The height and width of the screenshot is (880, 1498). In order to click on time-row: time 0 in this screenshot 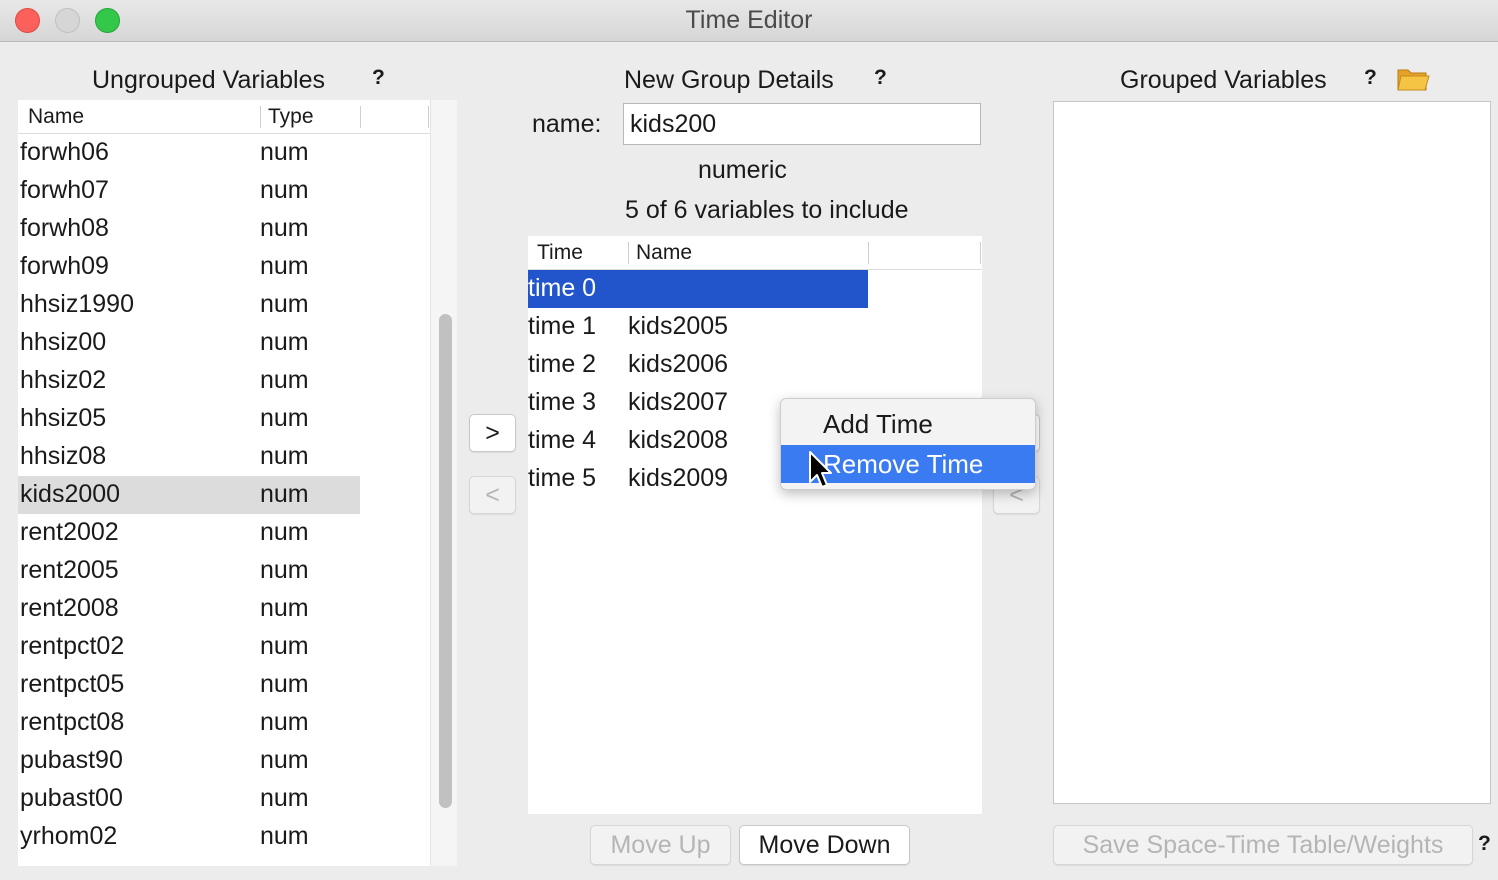, I will do `click(698, 289)`.